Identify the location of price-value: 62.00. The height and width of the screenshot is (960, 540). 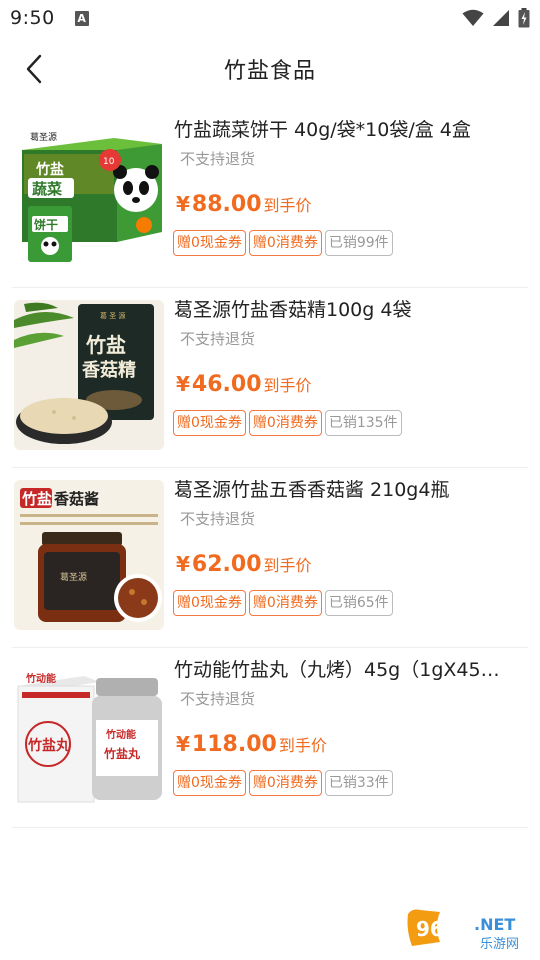
(226, 564).